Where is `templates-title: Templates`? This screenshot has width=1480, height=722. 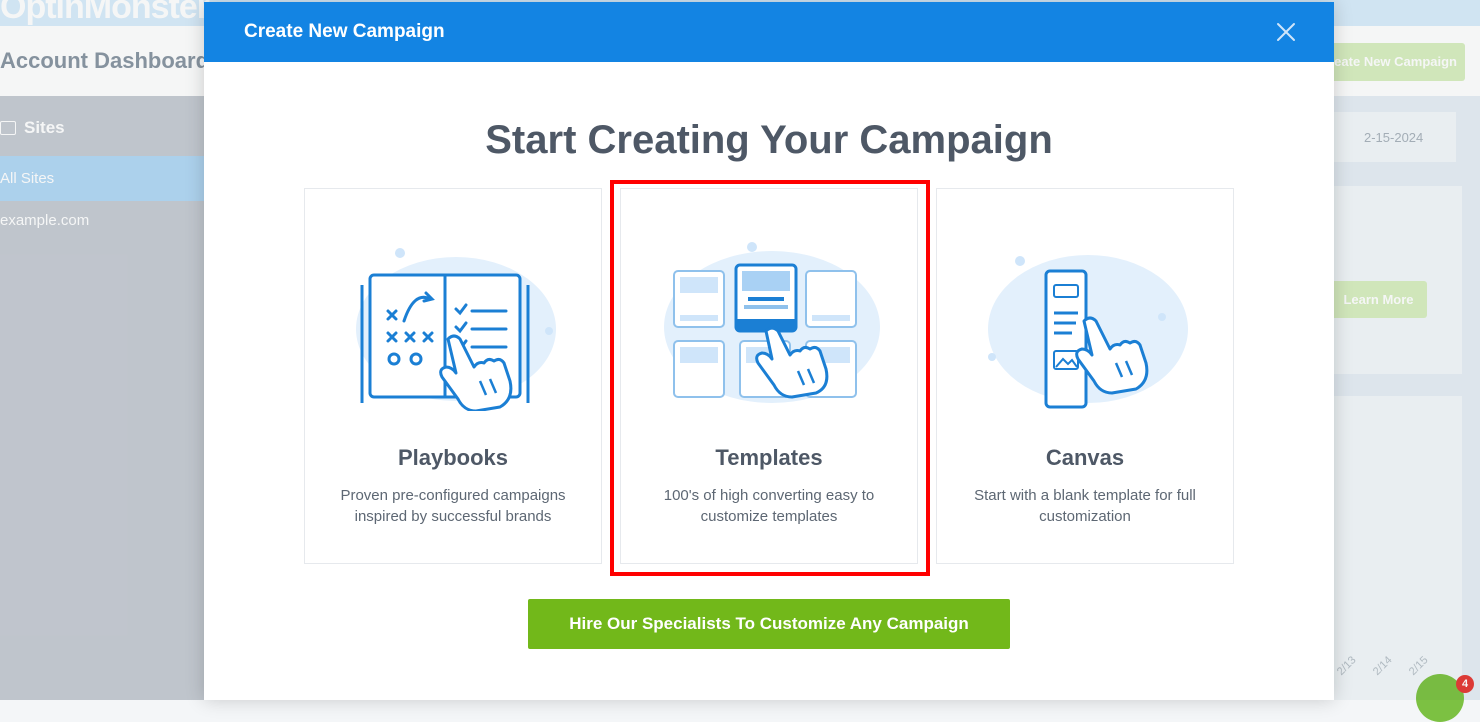 templates-title: Templates is located at coordinates (769, 457).